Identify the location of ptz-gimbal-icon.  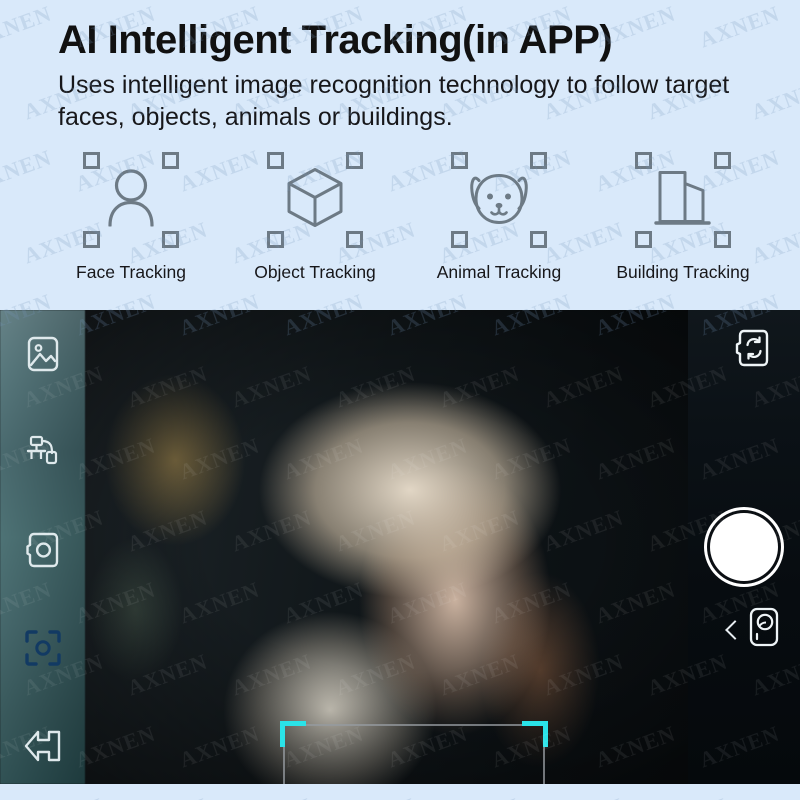
(43, 454).